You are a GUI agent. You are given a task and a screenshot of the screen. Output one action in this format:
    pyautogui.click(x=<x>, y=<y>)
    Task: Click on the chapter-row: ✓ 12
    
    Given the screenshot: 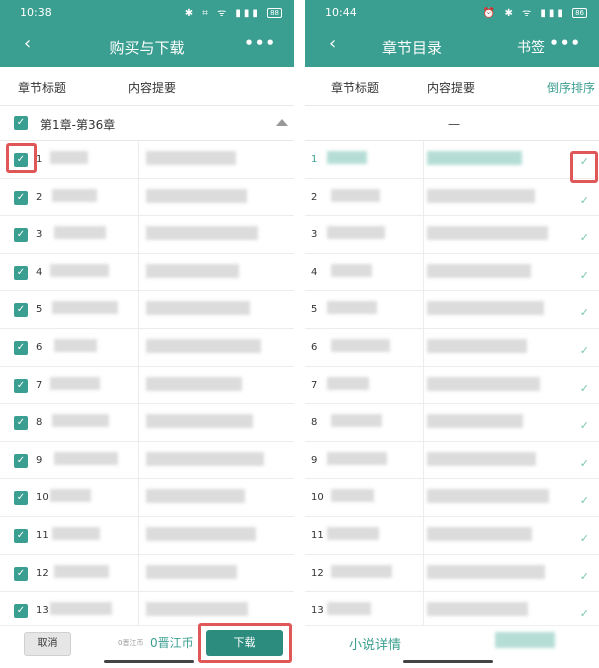 What is the action you would take?
    pyautogui.click(x=147, y=573)
    